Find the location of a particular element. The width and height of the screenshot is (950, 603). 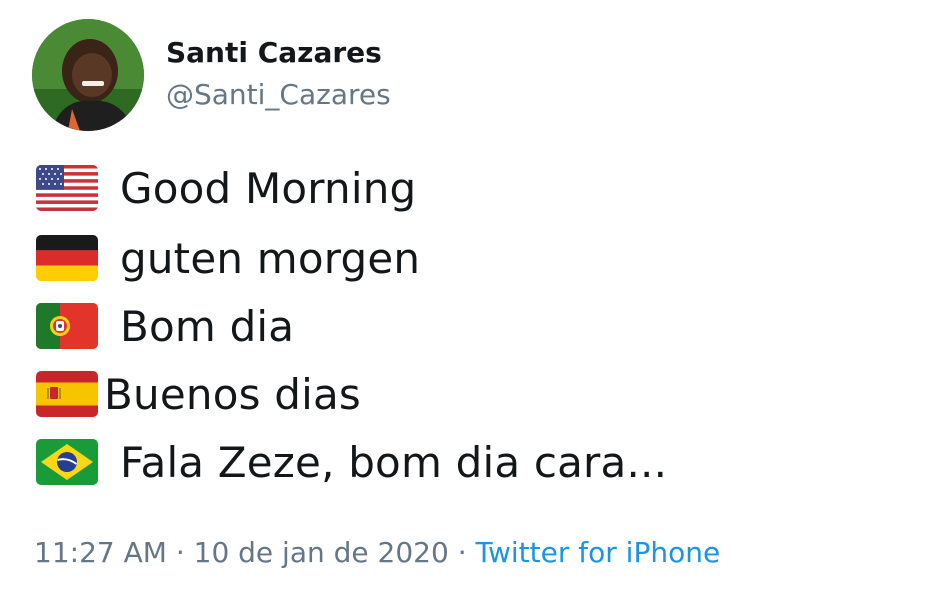

tweet-time: 11:27 AM is located at coordinates (100, 552).